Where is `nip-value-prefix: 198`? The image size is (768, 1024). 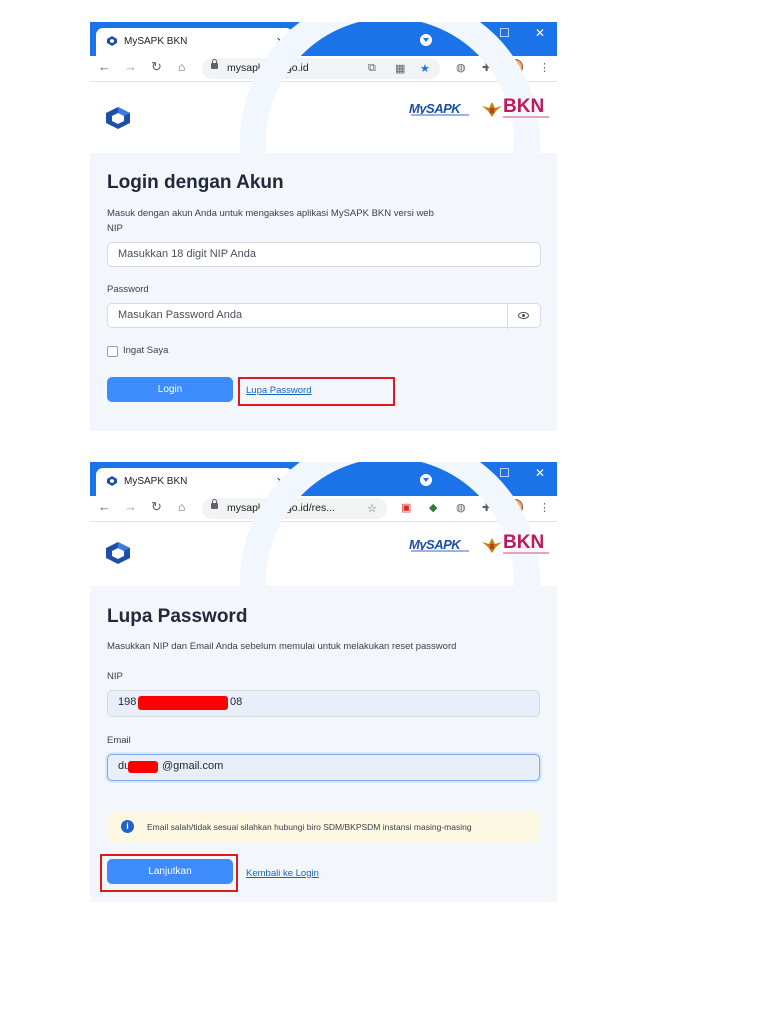 nip-value-prefix: 198 is located at coordinates (127, 702).